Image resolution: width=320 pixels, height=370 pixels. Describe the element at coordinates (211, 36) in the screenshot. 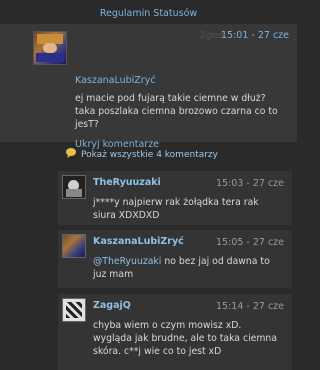

I see `report-link: Zgłoś` at that location.